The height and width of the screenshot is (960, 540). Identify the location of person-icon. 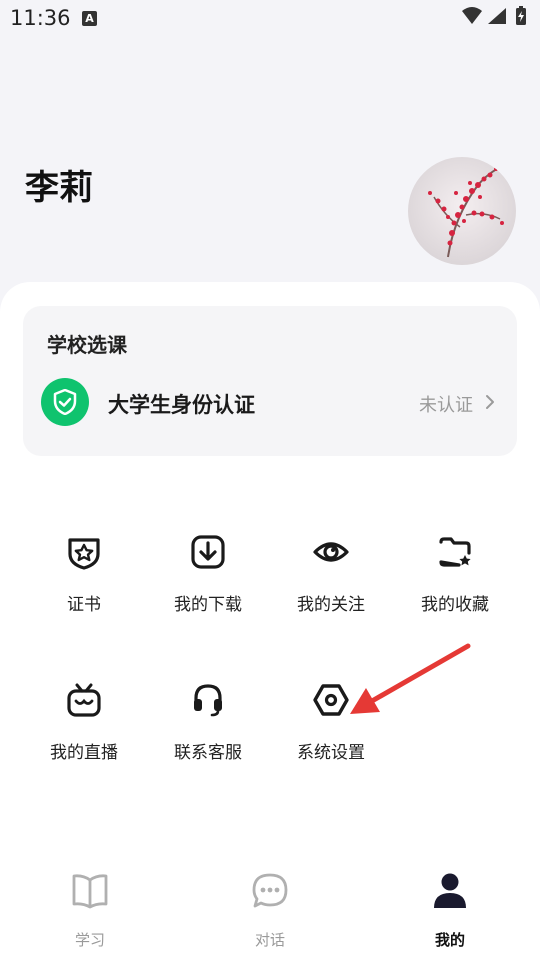
(450, 891).